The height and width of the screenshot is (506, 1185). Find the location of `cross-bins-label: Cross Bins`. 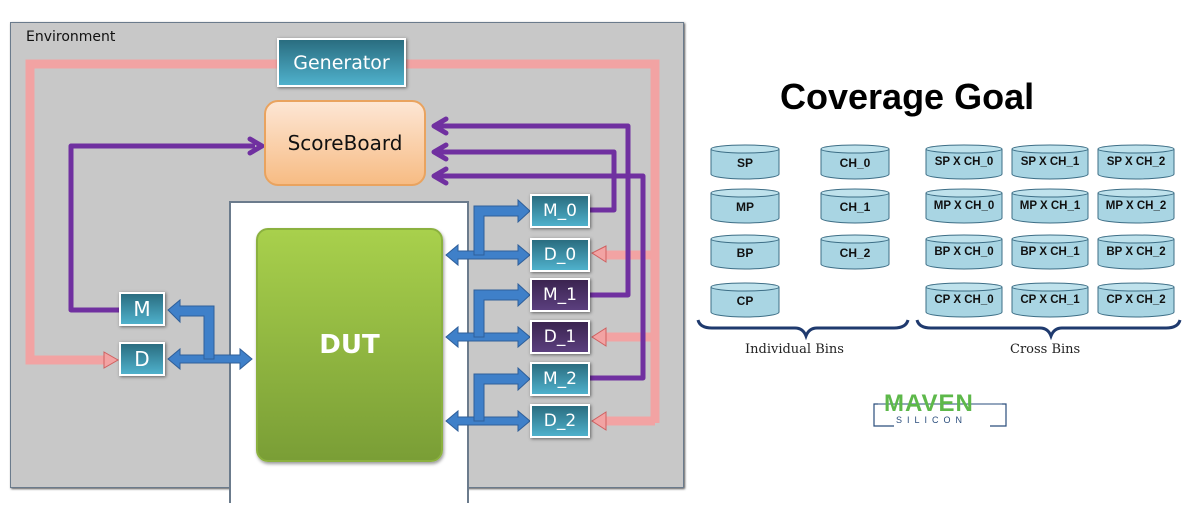

cross-bins-label: Cross Bins is located at coordinates (1045, 349).